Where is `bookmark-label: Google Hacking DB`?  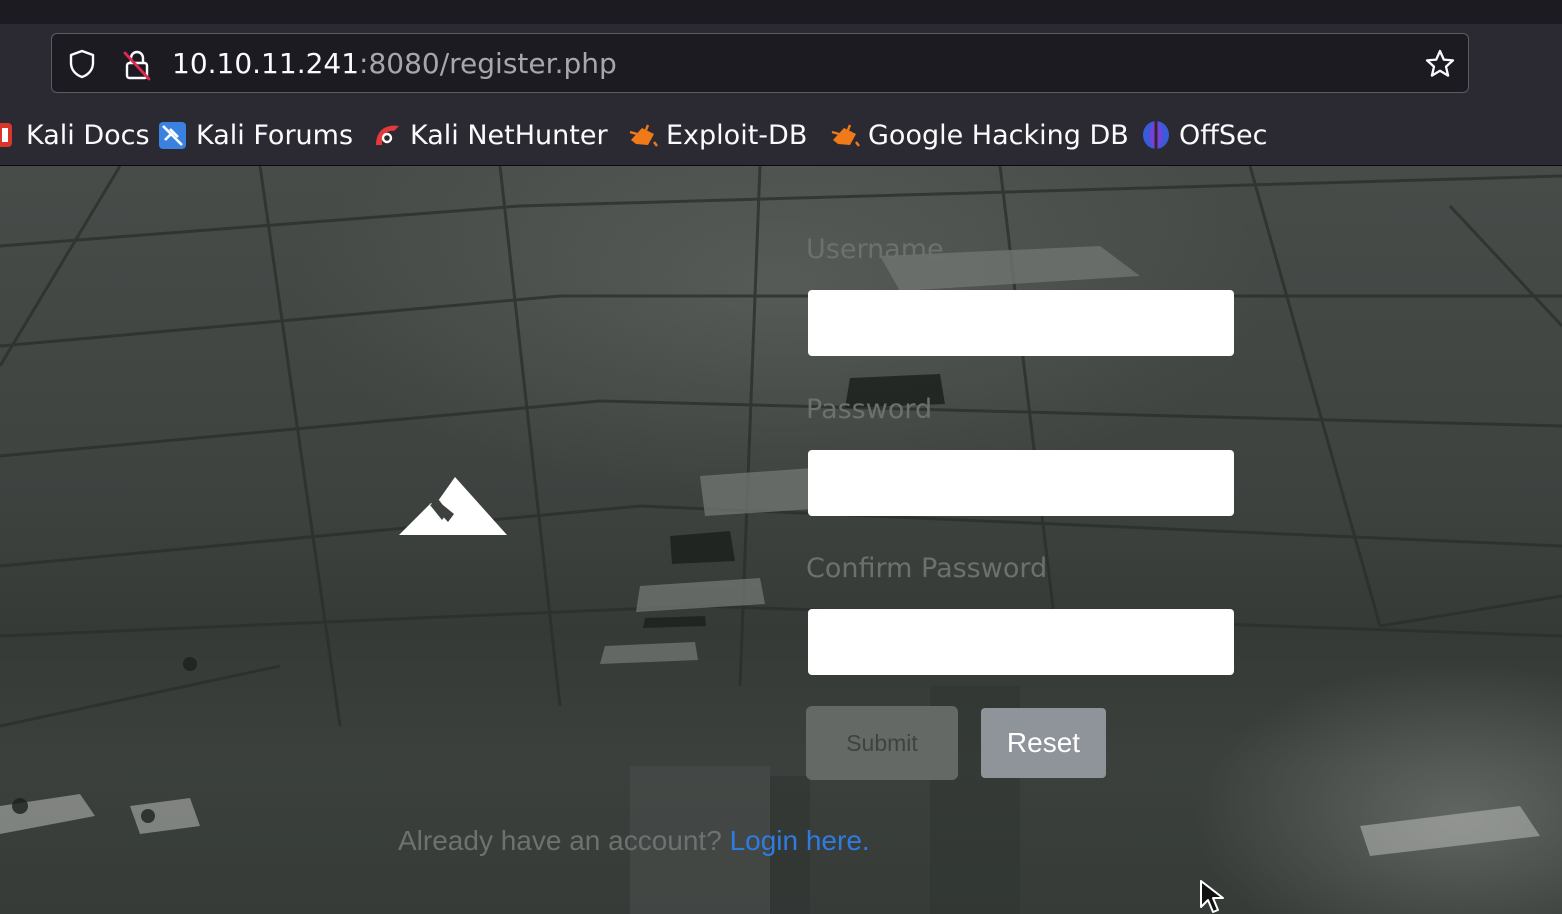
bookmark-label: Google Hacking DB is located at coordinates (998, 135).